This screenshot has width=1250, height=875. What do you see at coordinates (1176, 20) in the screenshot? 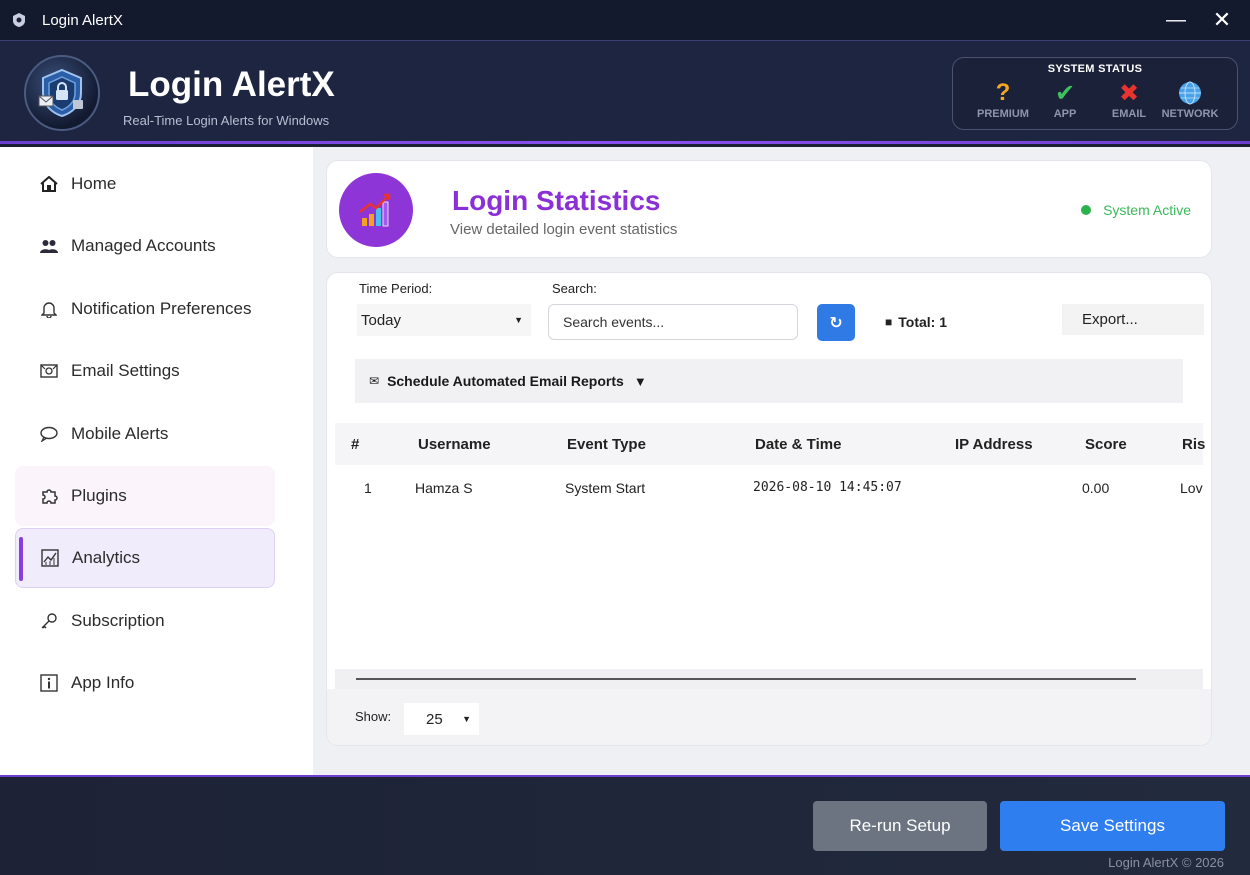
I see `minimize-button: —` at bounding box center [1176, 20].